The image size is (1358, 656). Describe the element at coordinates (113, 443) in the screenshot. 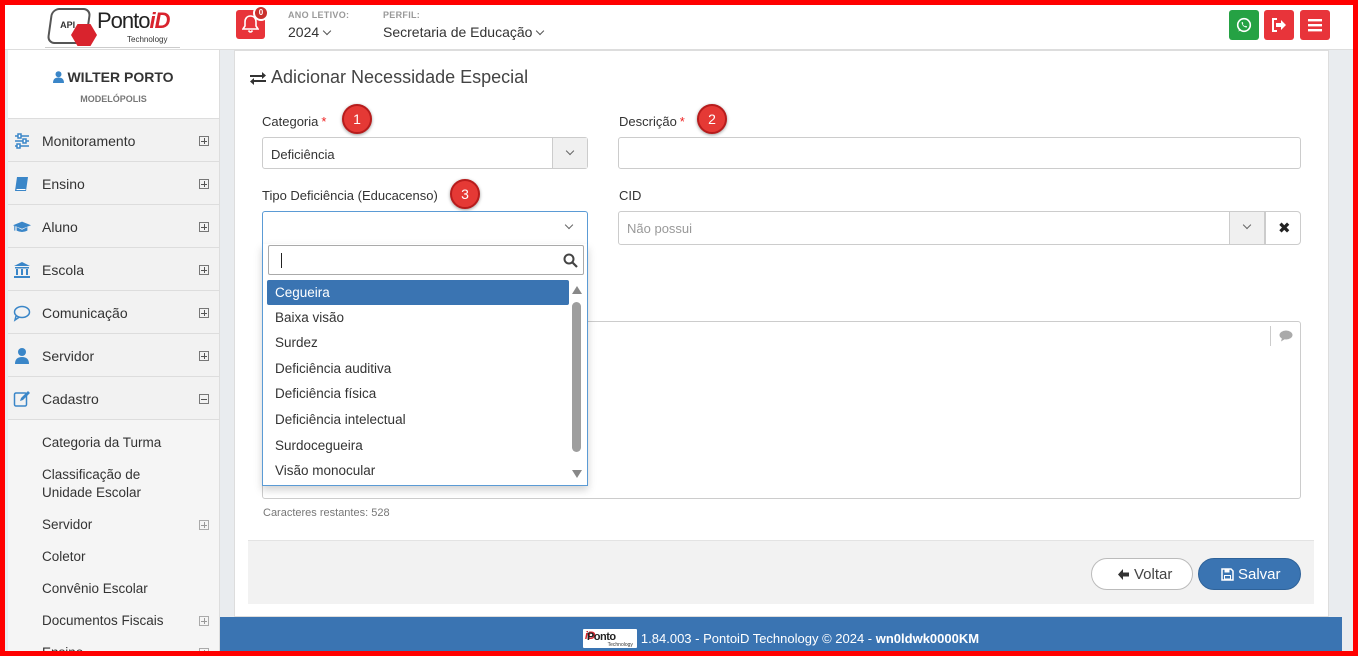

I see `sidebar-subitem-categoria-da-turma: Categoria da Turma` at that location.